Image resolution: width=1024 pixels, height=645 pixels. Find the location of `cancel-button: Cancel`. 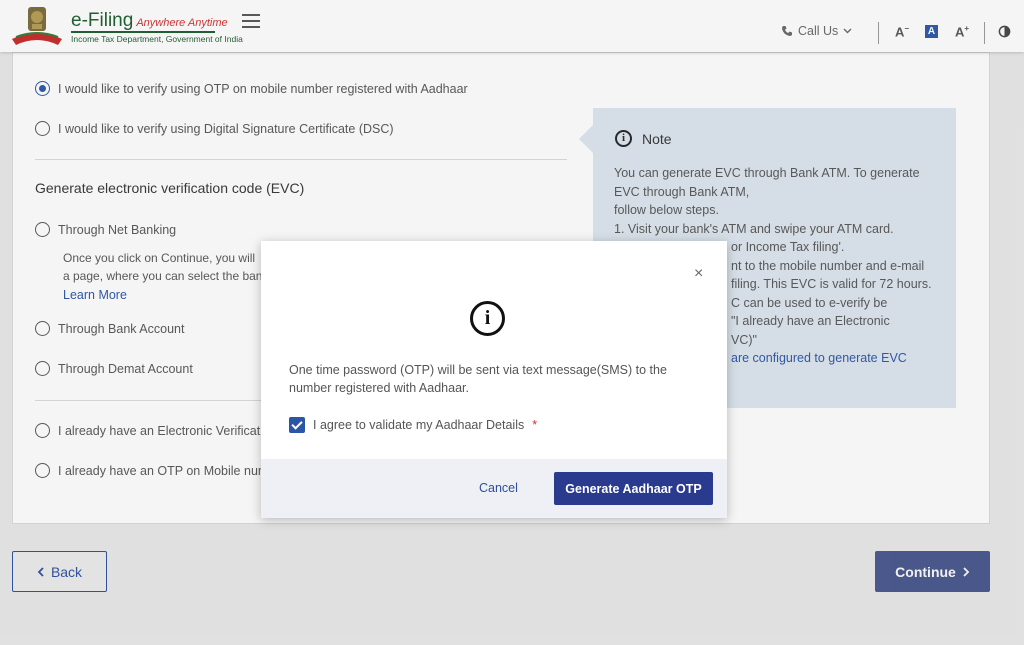

cancel-button: Cancel is located at coordinates (498, 488).